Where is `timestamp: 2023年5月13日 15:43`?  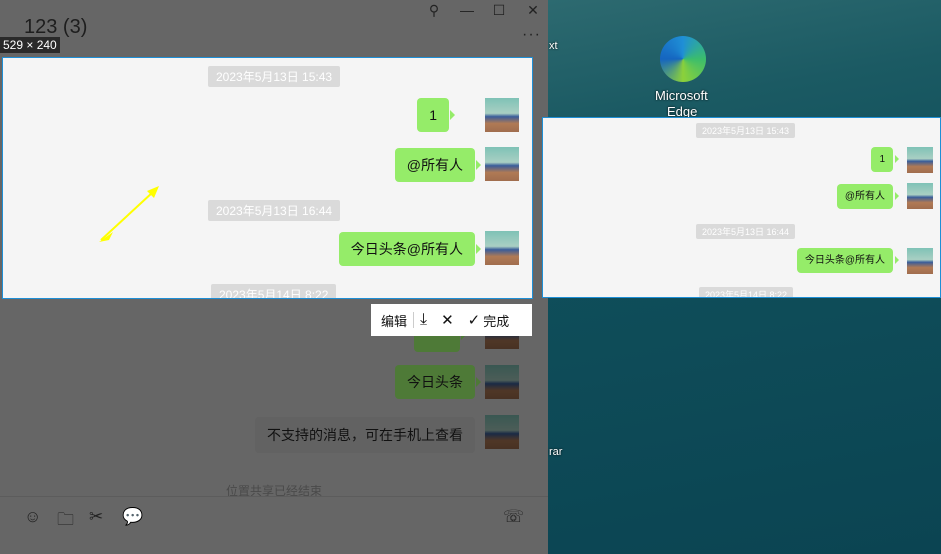 timestamp: 2023年5月13日 15:43 is located at coordinates (746, 130).